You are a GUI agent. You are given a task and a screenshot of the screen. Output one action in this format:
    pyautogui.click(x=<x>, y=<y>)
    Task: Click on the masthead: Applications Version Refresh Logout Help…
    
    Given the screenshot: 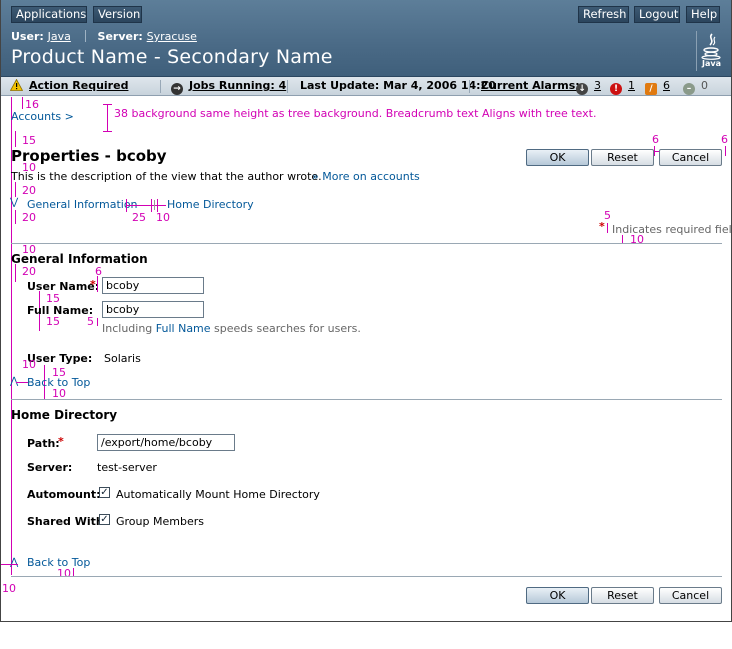 What is the action you would take?
    pyautogui.click(x=366, y=38)
    